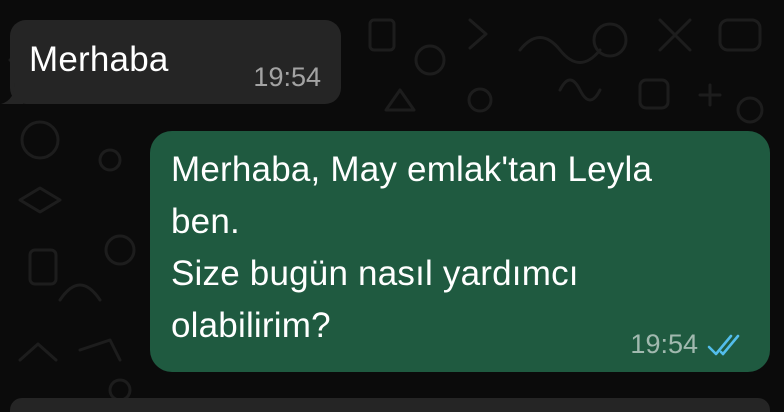 The image size is (784, 412). Describe the element at coordinates (171, 62) in the screenshot. I see `incoming-message-bubble: Merhaba 19:54` at that location.